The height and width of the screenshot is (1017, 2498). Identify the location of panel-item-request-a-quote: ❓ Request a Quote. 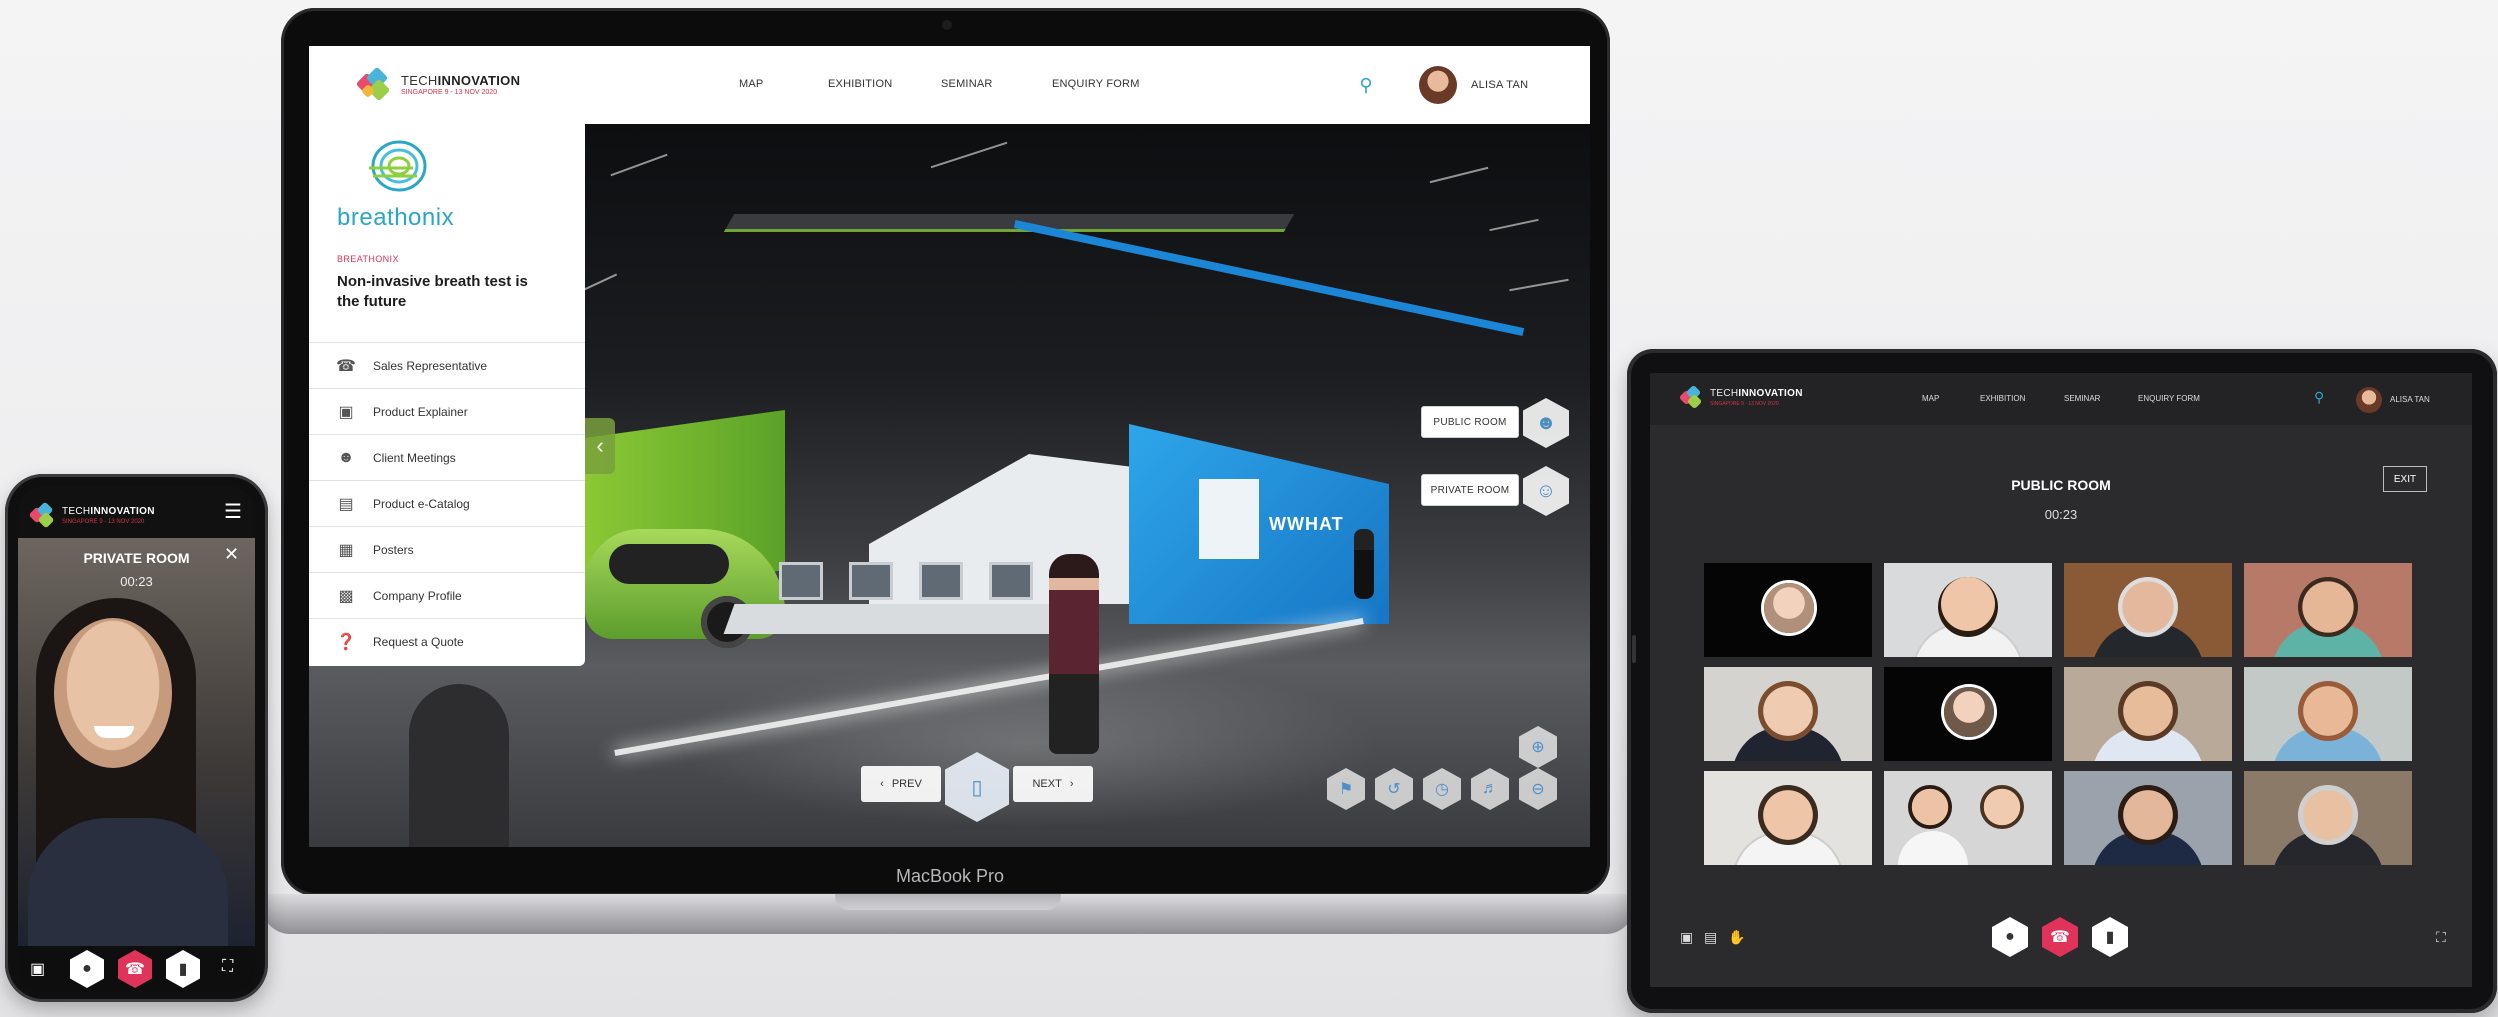
(447, 641).